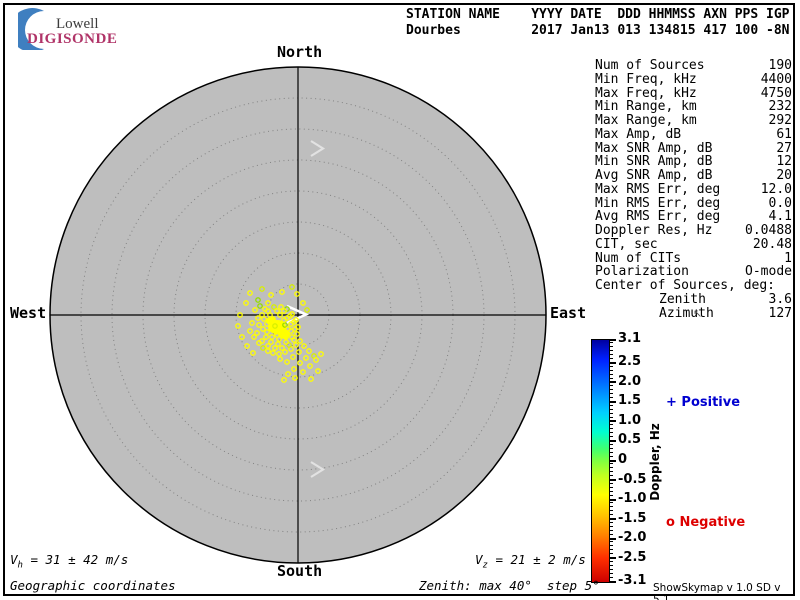 The image size is (800, 600). Describe the element at coordinates (784, 175) in the screenshot. I see `stat-value: 20` at that location.